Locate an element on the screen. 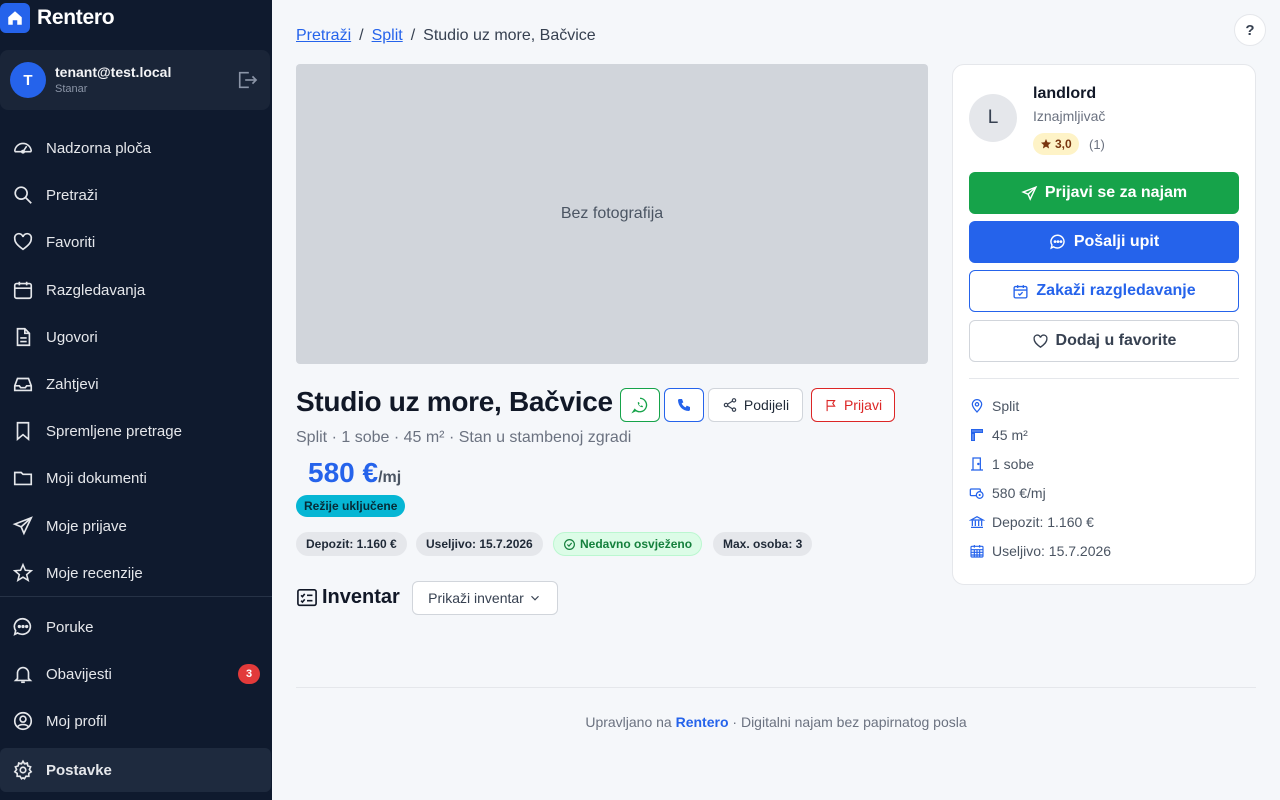 This screenshot has width=1280, height=800. document-icon is located at coordinates (23, 337).